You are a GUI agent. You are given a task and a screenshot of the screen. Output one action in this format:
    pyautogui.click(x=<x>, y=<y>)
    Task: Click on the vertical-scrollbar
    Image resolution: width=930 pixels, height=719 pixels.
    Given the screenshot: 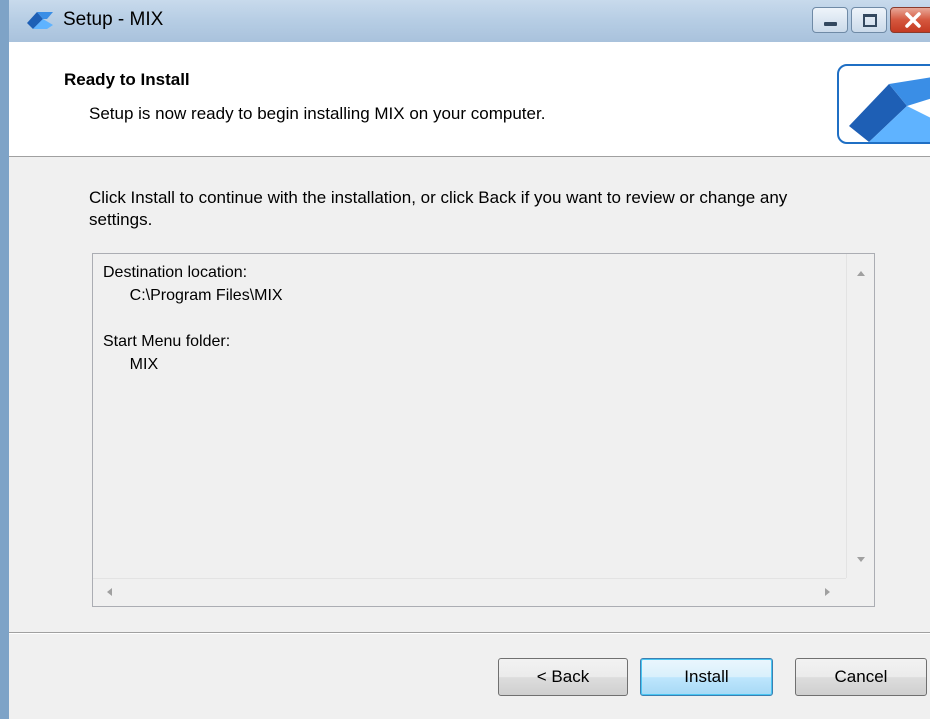 What is the action you would take?
    pyautogui.click(x=860, y=416)
    